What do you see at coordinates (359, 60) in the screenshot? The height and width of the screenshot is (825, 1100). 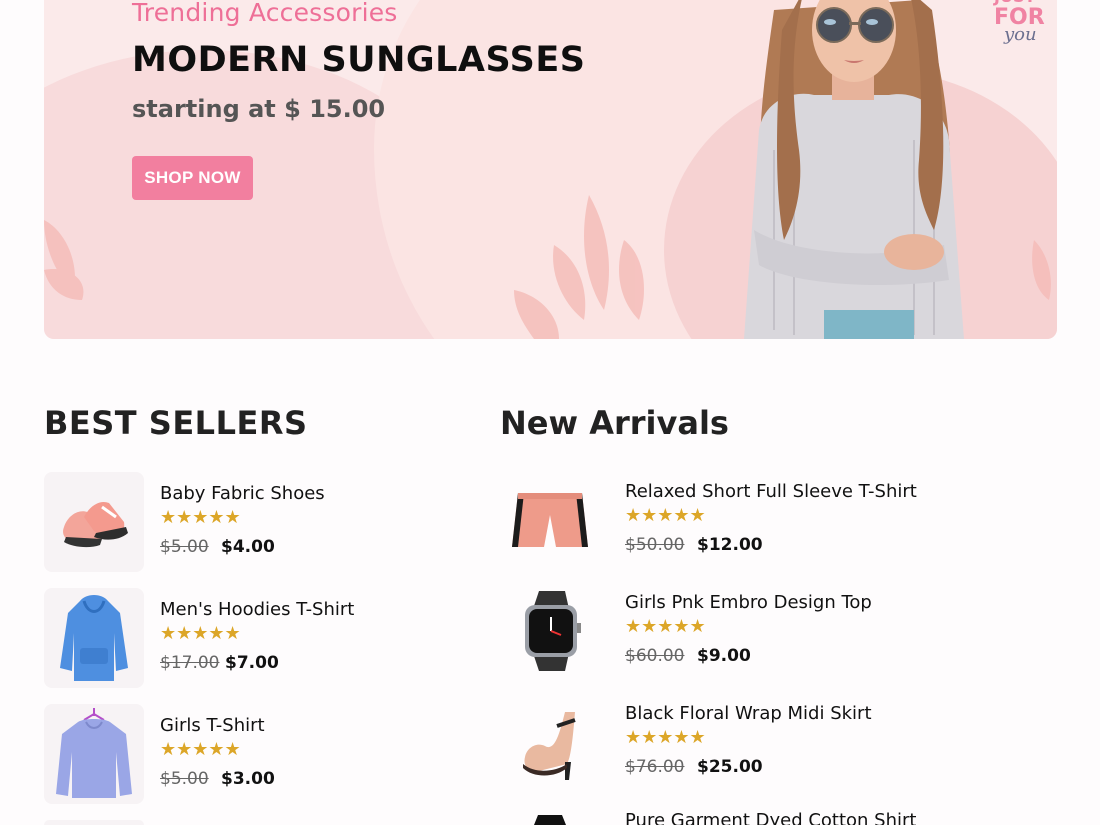 I see `hero-title: MODERN SUNGLASSES` at bounding box center [359, 60].